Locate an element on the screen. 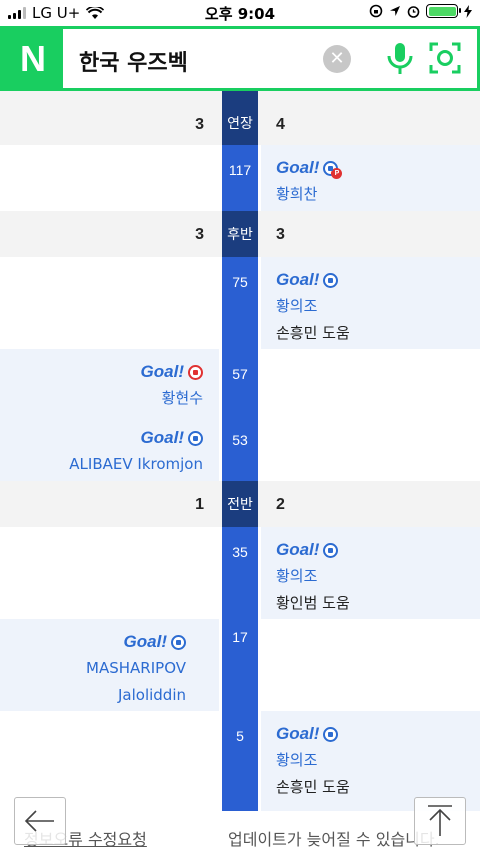 This screenshot has width=480, height=854. minute-marker: 57 is located at coordinates (240, 382).